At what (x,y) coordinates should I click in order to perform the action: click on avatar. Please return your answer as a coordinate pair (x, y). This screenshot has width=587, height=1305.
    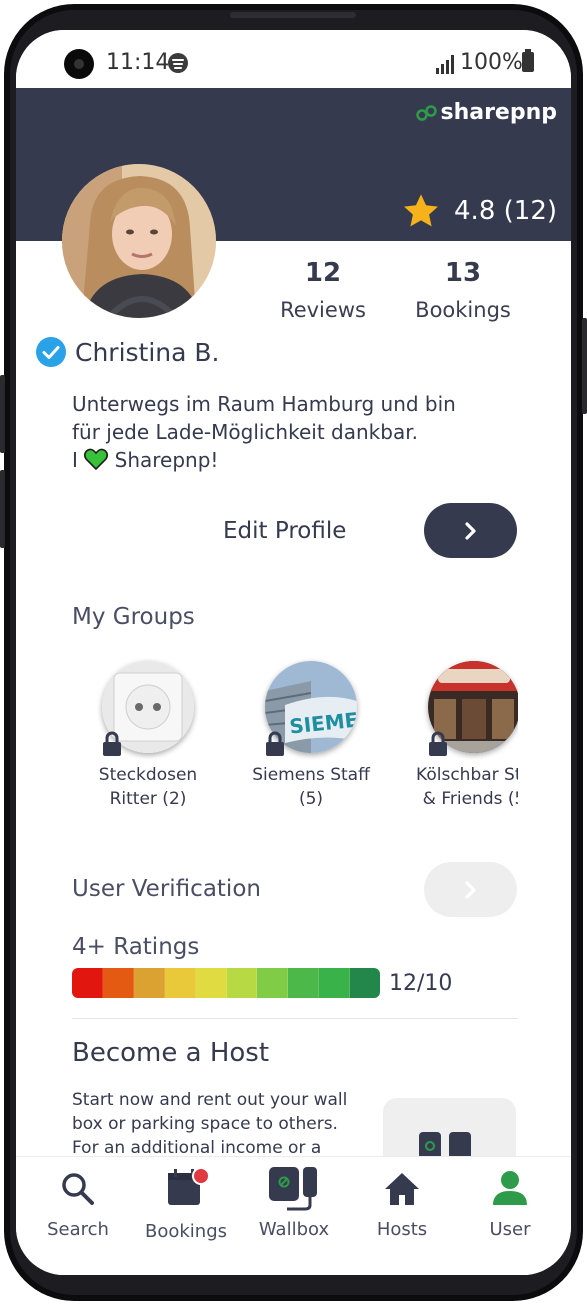
    Looking at the image, I should click on (139, 241).